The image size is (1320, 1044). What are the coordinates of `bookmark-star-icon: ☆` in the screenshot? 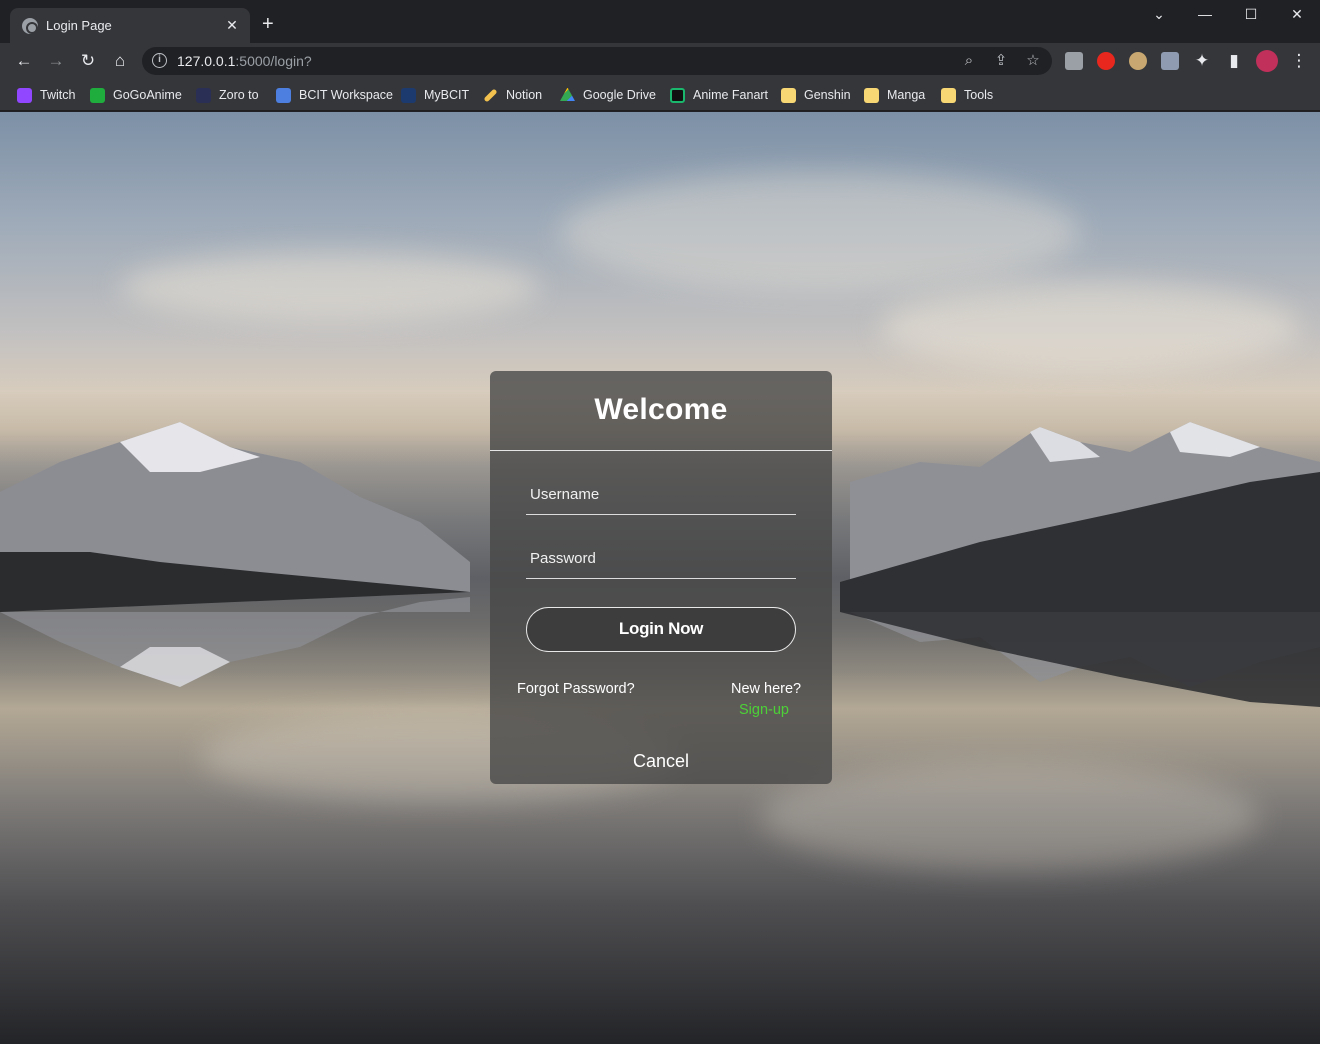 It's located at (1033, 61).